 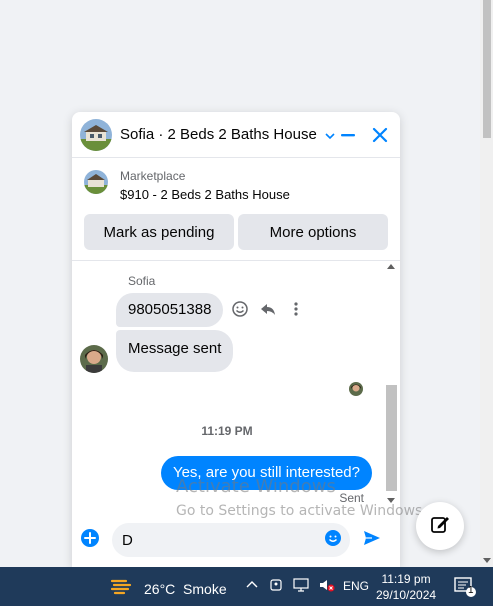 What do you see at coordinates (96, 134) in the screenshot?
I see `listing-thumbnail` at bounding box center [96, 134].